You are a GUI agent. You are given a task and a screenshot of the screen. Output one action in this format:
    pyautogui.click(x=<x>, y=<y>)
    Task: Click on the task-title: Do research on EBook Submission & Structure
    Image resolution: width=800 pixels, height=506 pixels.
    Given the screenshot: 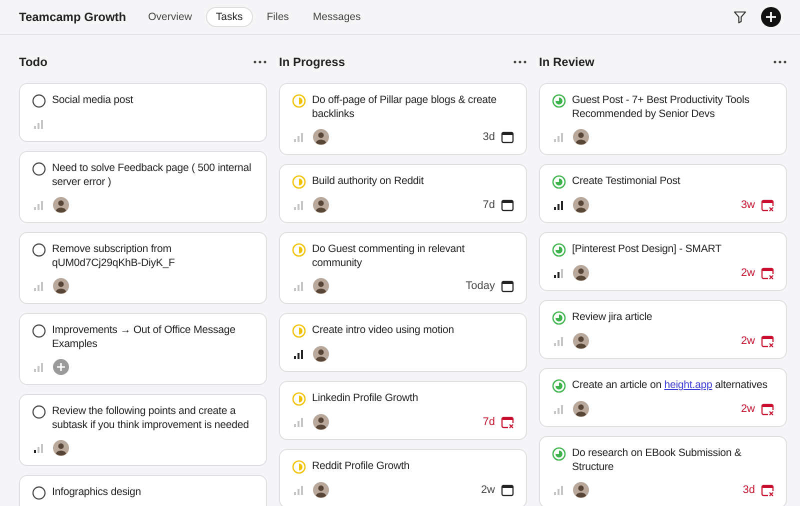 What is the action you would take?
    pyautogui.click(x=657, y=460)
    